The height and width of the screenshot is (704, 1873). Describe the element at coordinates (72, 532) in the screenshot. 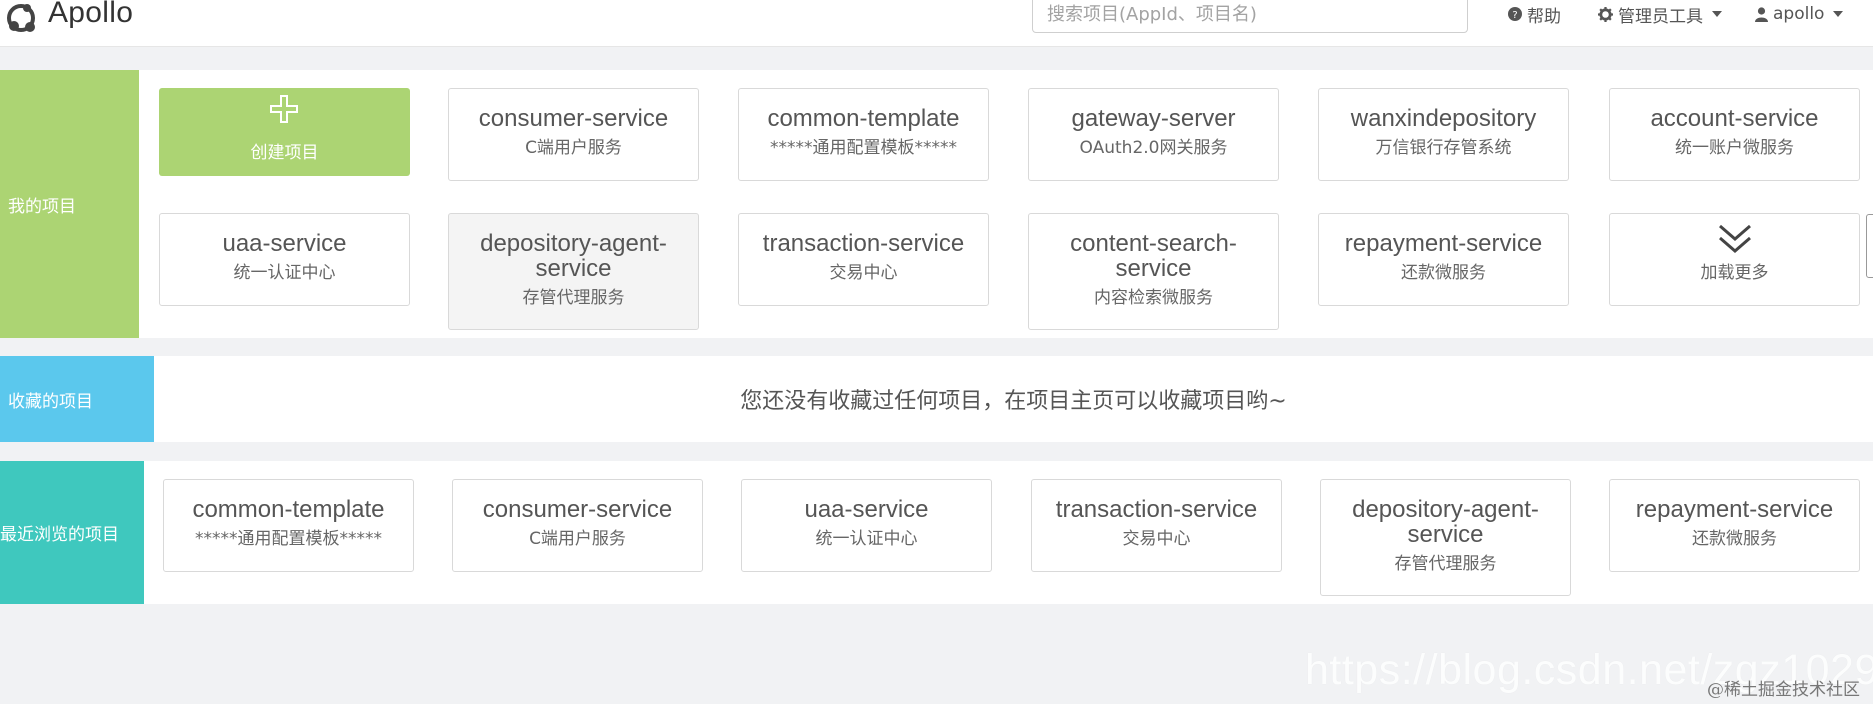

I see `recent-projects-label: 最近浏览的项目` at that location.